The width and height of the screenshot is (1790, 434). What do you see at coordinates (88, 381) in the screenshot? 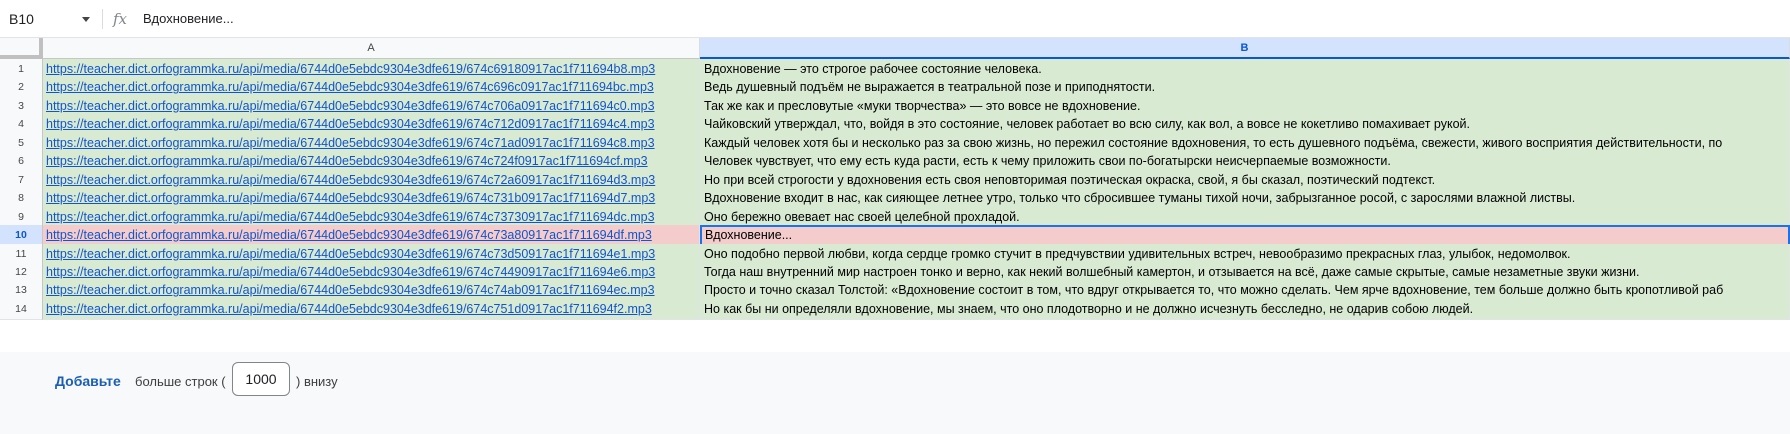
I see `add-rows-button: Добавьте` at bounding box center [88, 381].